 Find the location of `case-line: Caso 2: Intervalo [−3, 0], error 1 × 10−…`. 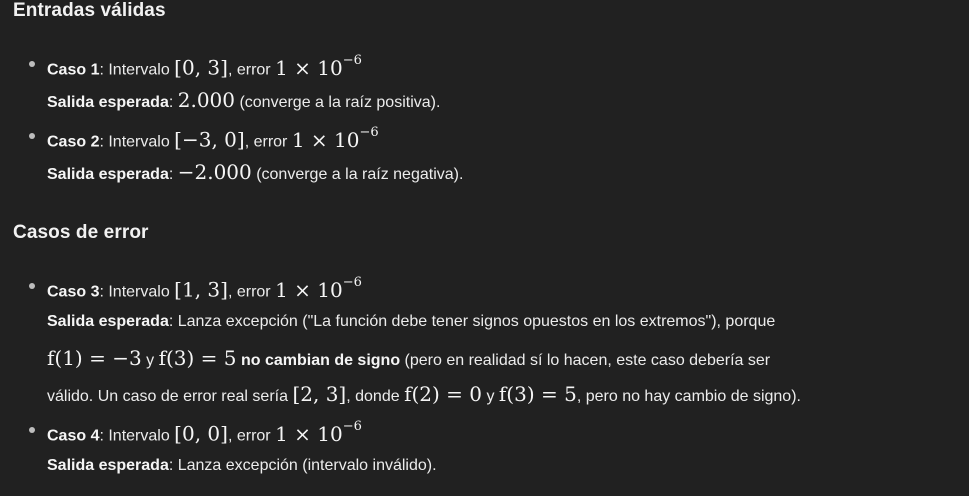

case-line: Caso 2: Intervalo [−3, 0], error 1 × 10−… is located at coordinates (508, 136).